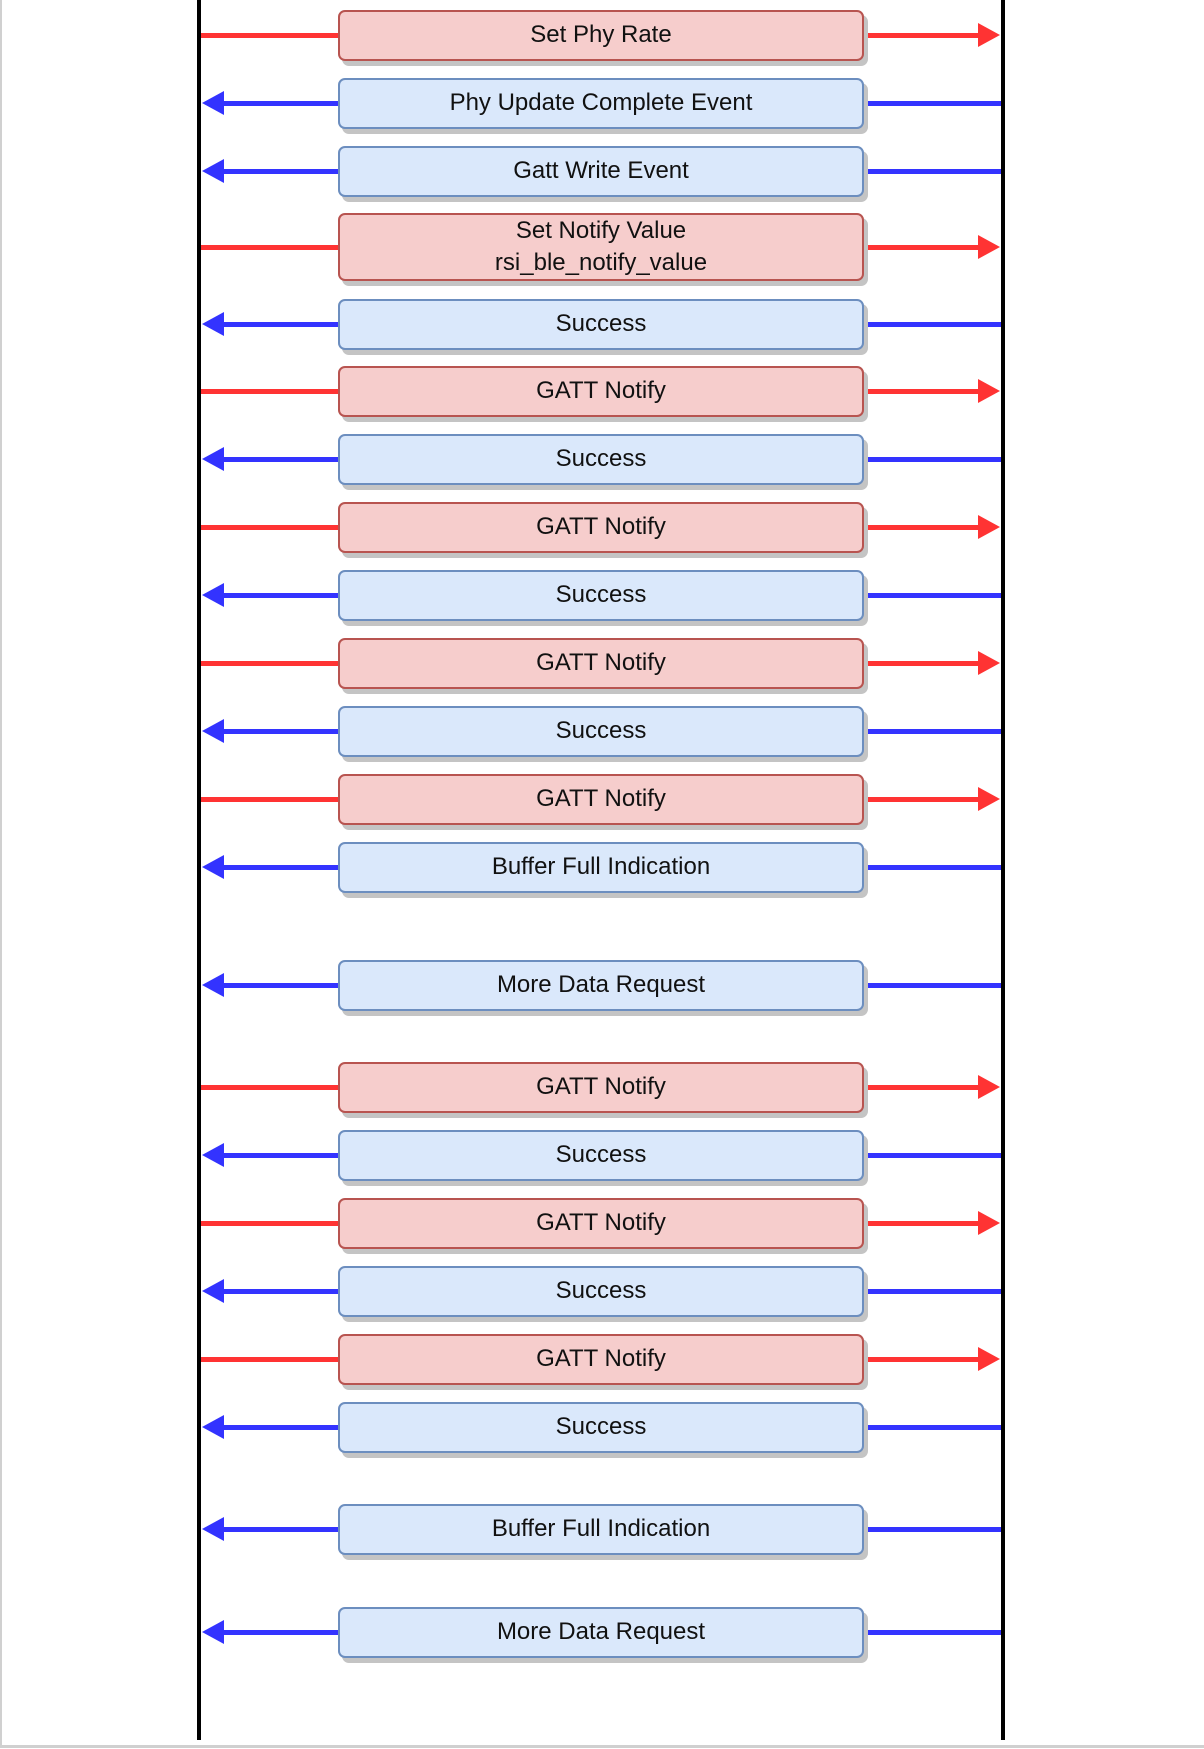 The width and height of the screenshot is (1204, 1749). Describe the element at coordinates (601, 170) in the screenshot. I see `message-label: Gatt Write Event` at that location.